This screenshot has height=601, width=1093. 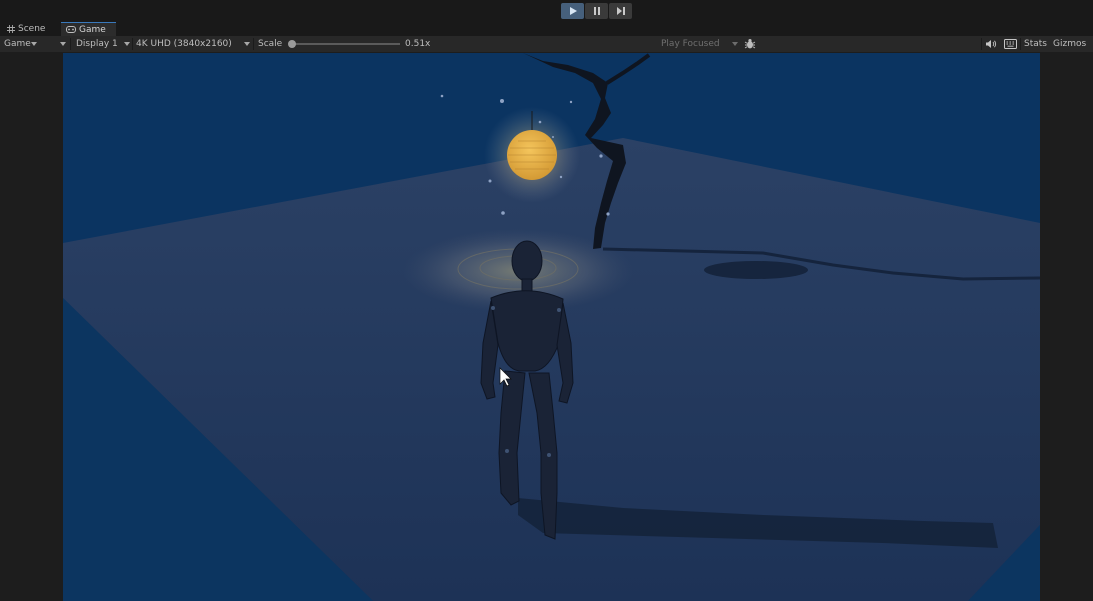 What do you see at coordinates (92, 29) in the screenshot?
I see `tab-game-label: Game` at bounding box center [92, 29].